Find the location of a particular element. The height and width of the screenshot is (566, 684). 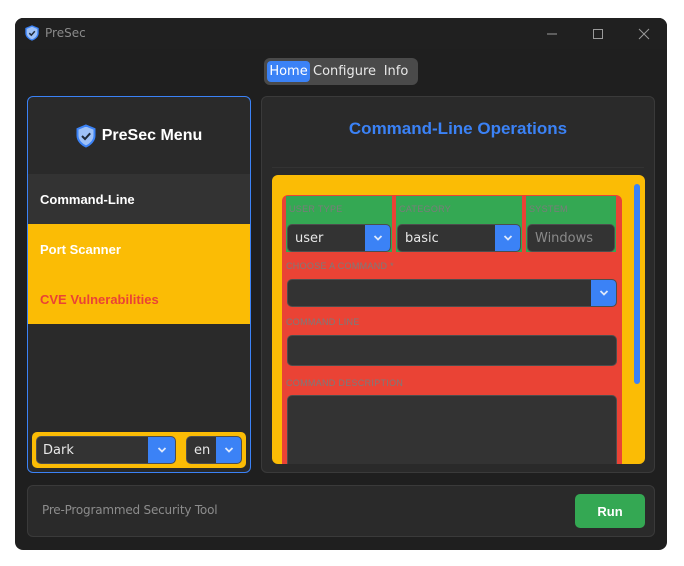

top-nav: Home Configure Info is located at coordinates (341, 71).